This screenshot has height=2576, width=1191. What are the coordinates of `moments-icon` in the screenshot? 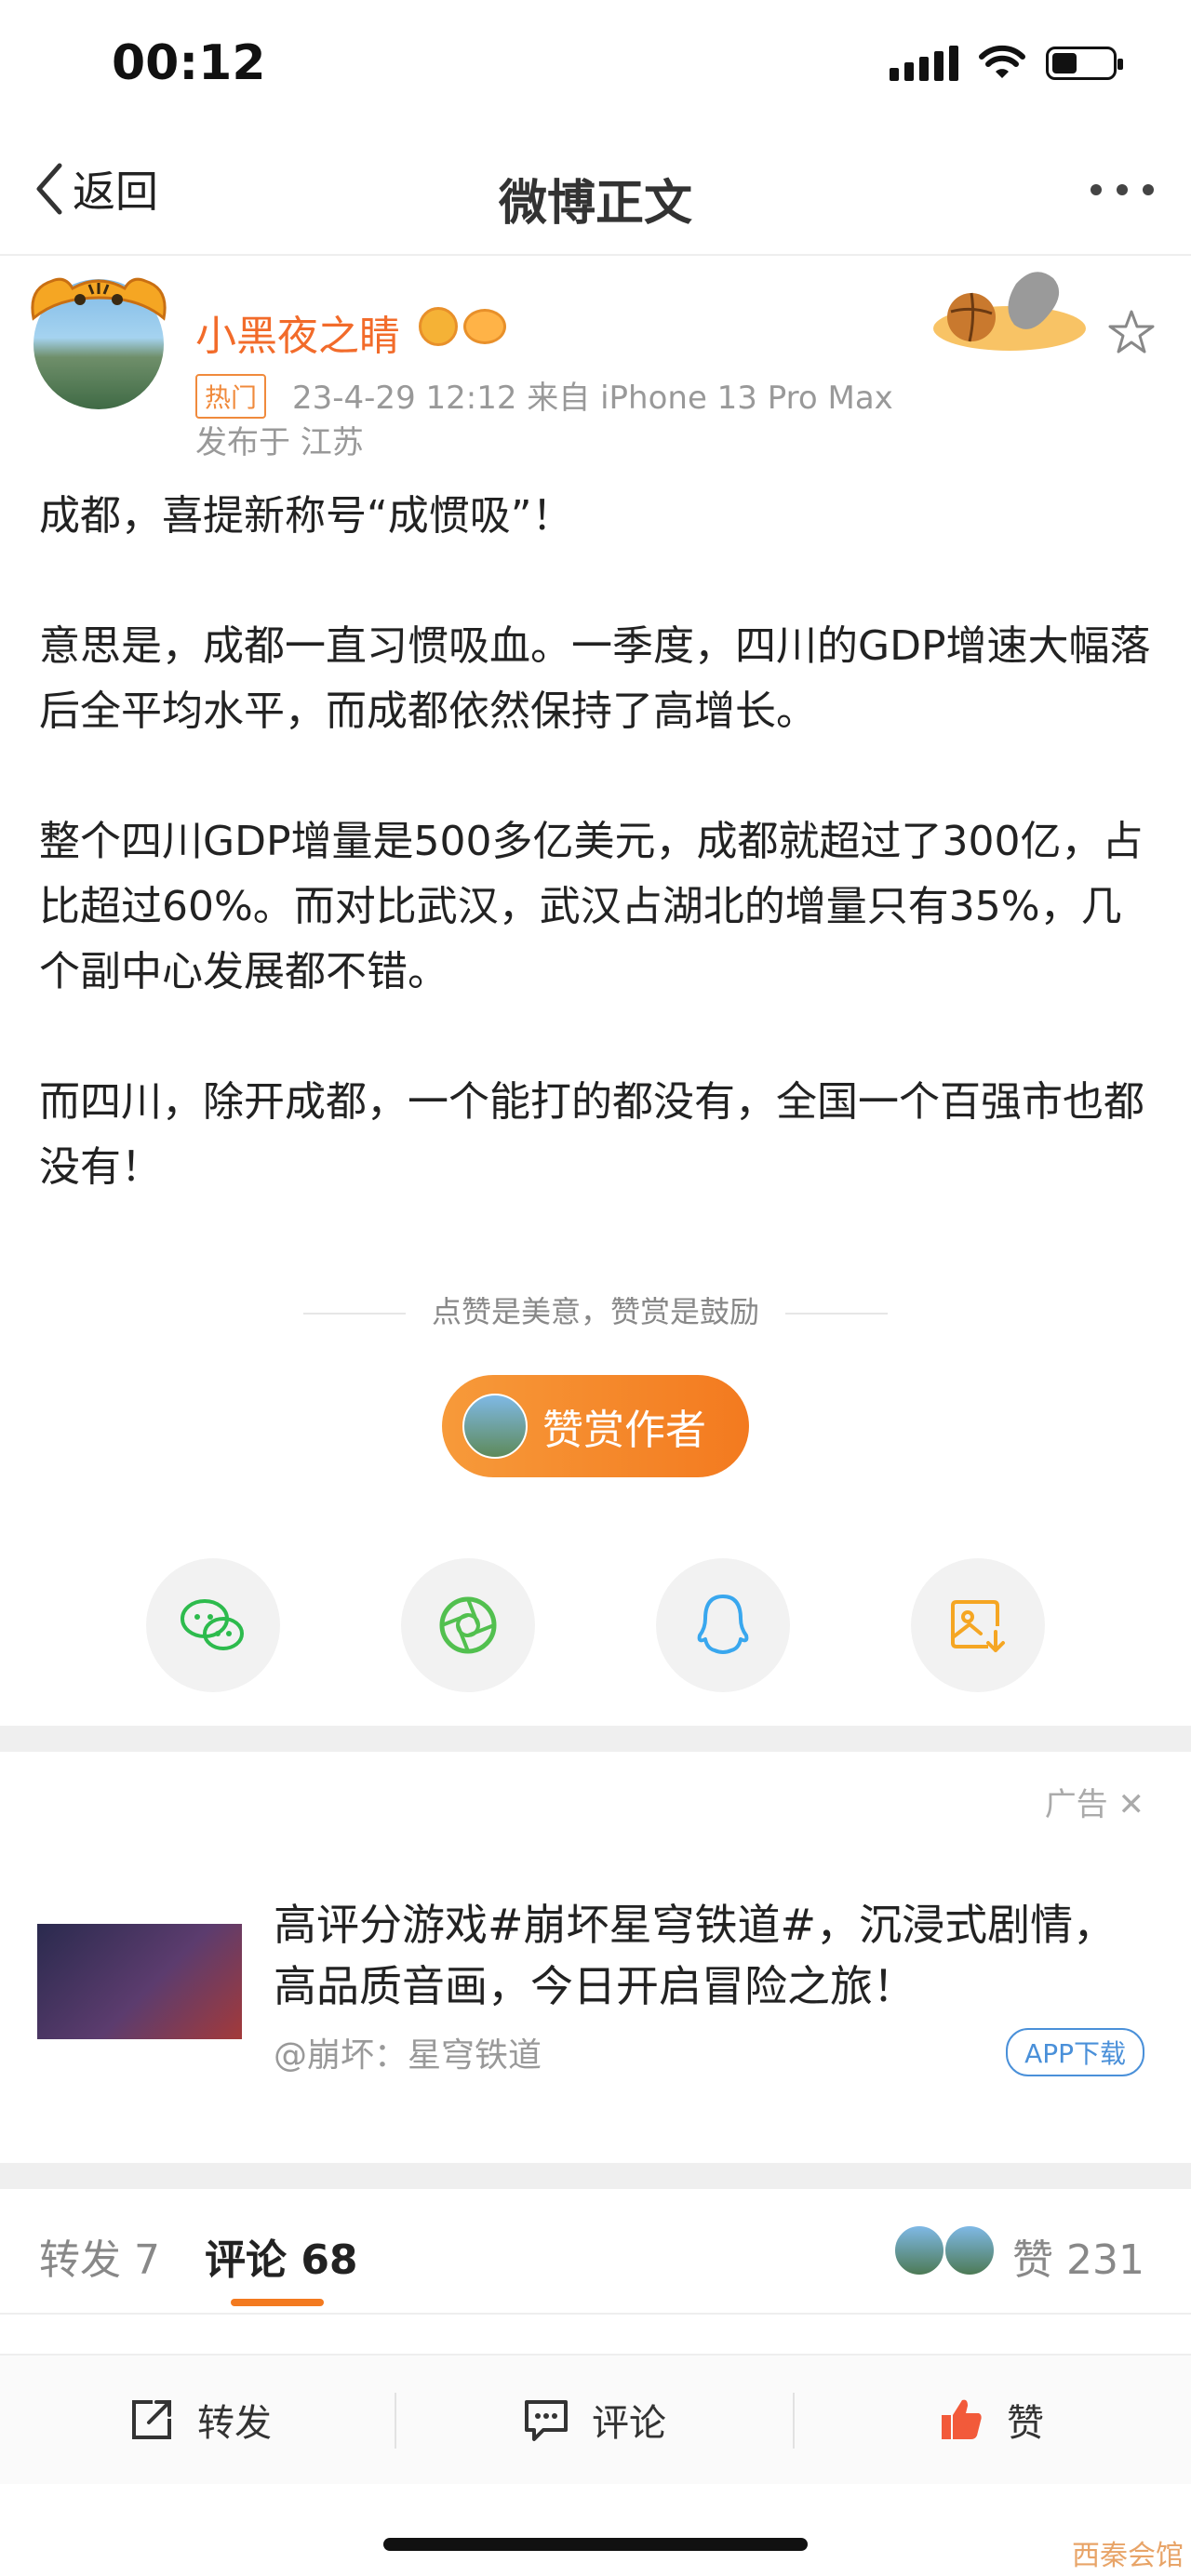 It's located at (468, 1625).